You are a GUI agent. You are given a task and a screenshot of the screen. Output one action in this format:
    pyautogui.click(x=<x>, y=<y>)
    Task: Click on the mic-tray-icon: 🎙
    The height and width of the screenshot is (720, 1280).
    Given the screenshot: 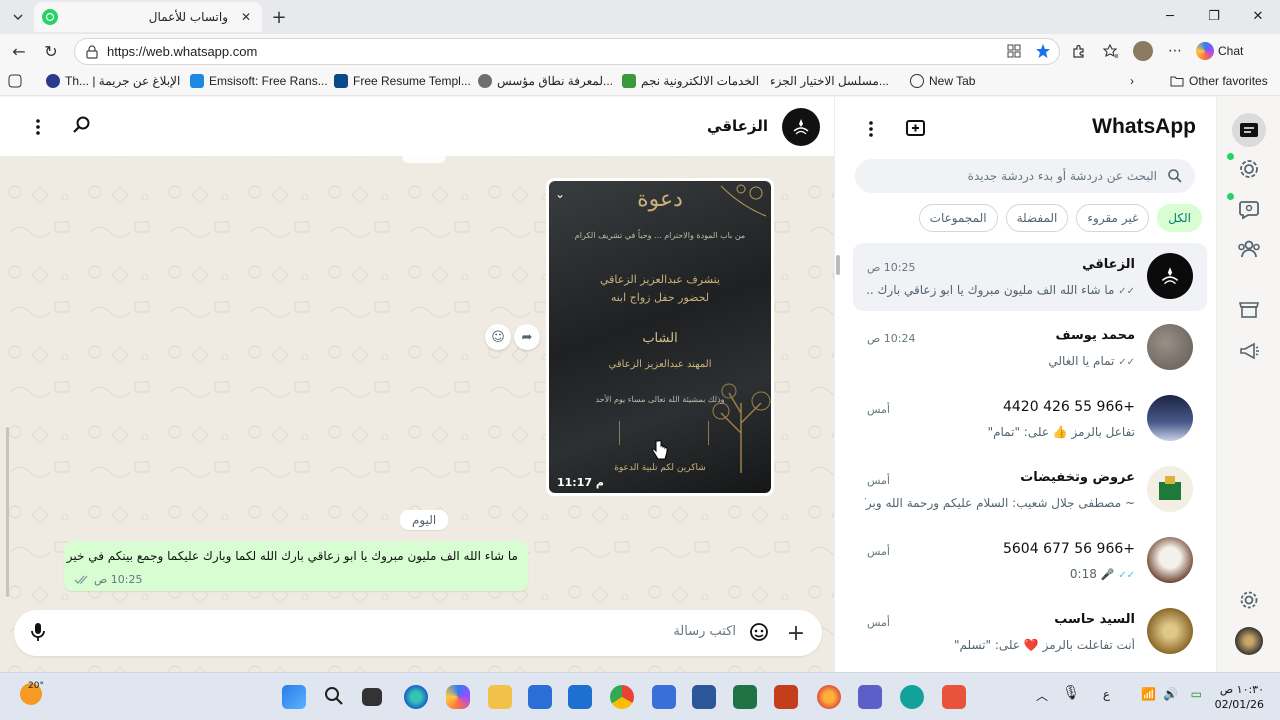 What is the action you would take?
    pyautogui.click(x=1071, y=693)
    